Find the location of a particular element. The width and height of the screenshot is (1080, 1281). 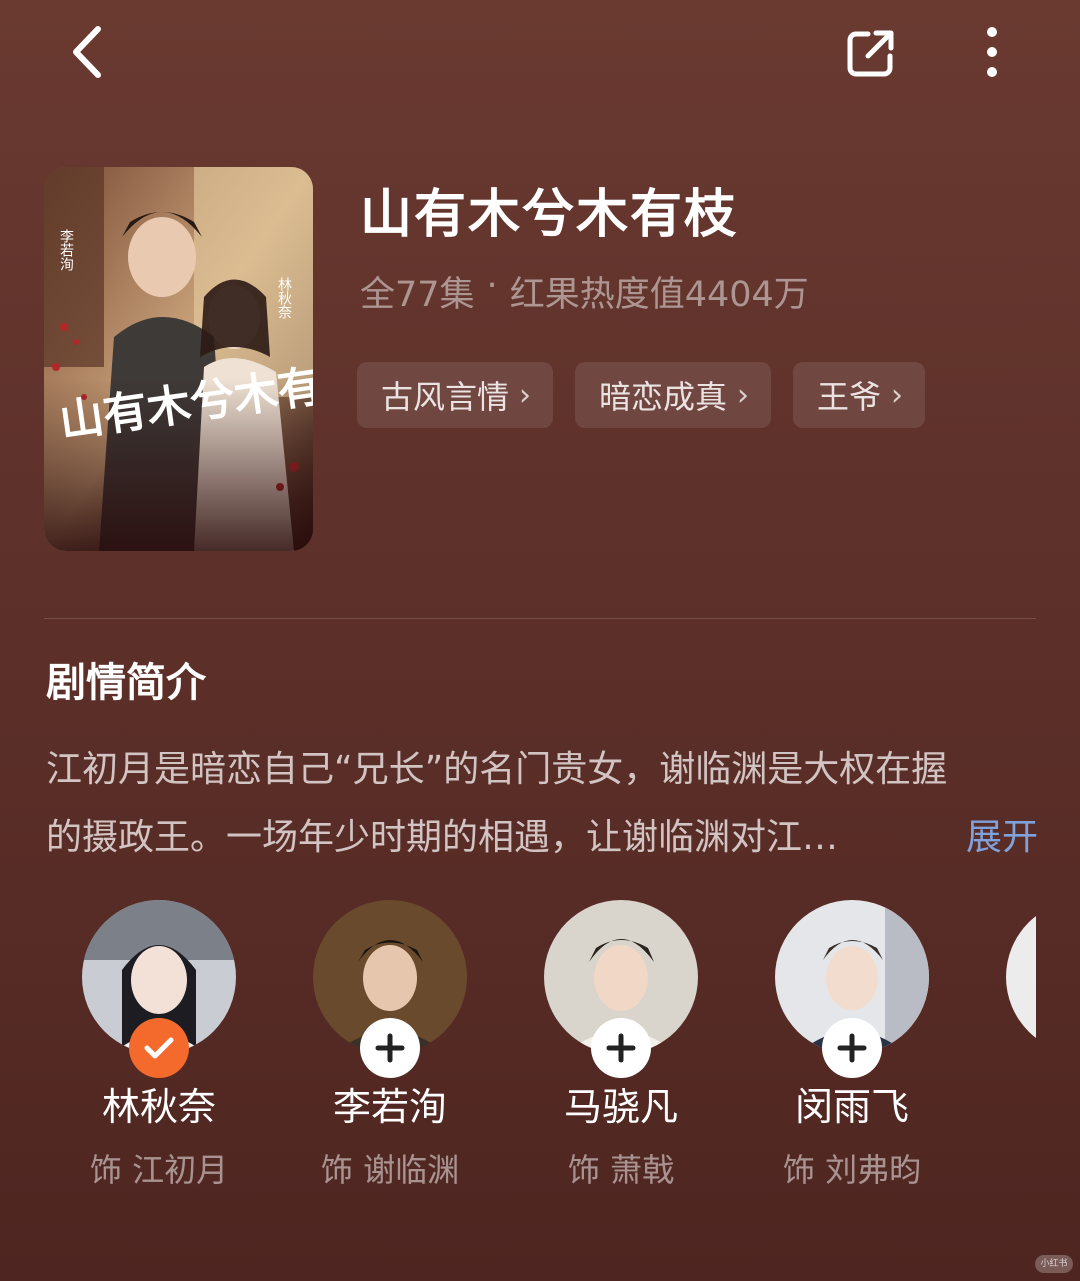

back-button is located at coordinates (88, 52).